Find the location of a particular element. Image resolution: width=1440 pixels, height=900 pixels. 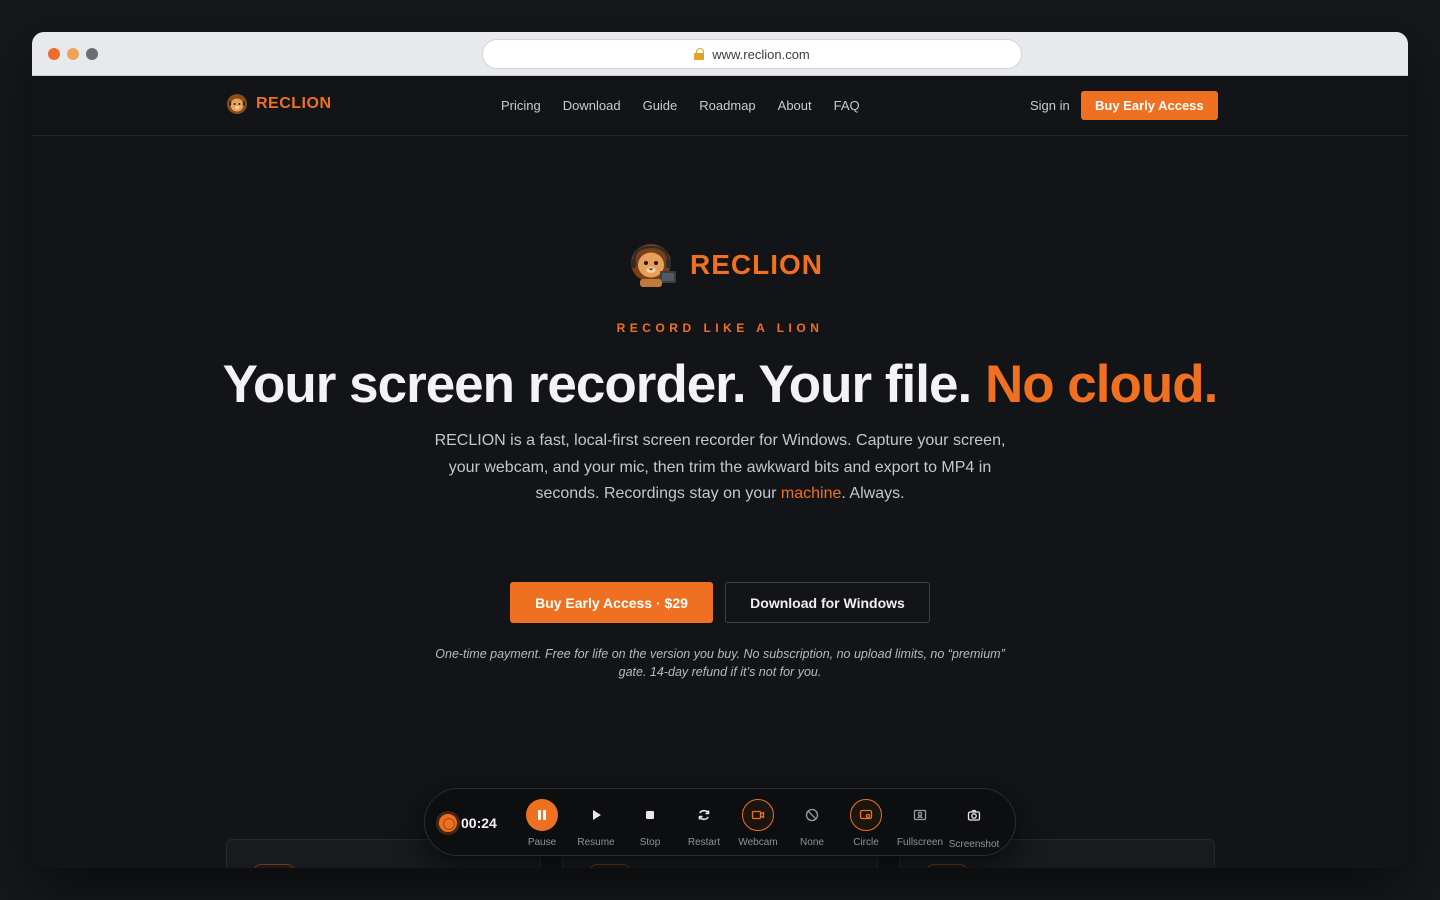

address-bar: www.reclion.com is located at coordinates (752, 54).